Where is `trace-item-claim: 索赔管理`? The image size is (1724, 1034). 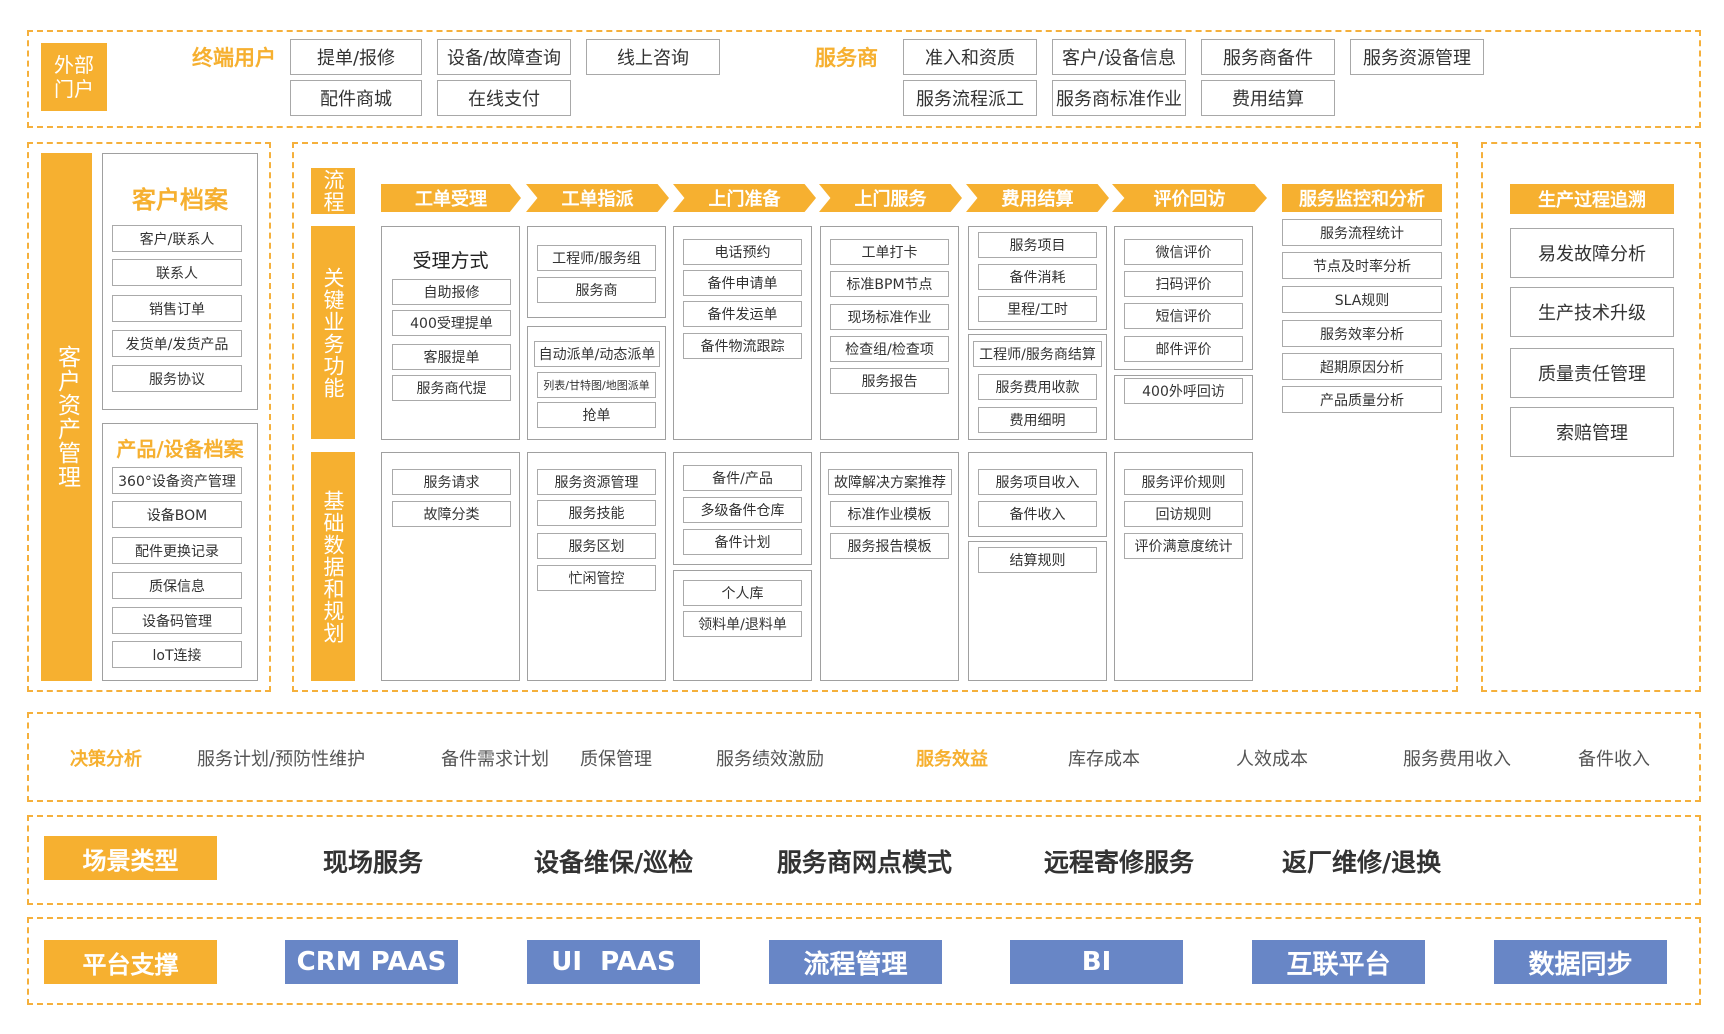
trace-item-claim: 索赔管理 is located at coordinates (1592, 432).